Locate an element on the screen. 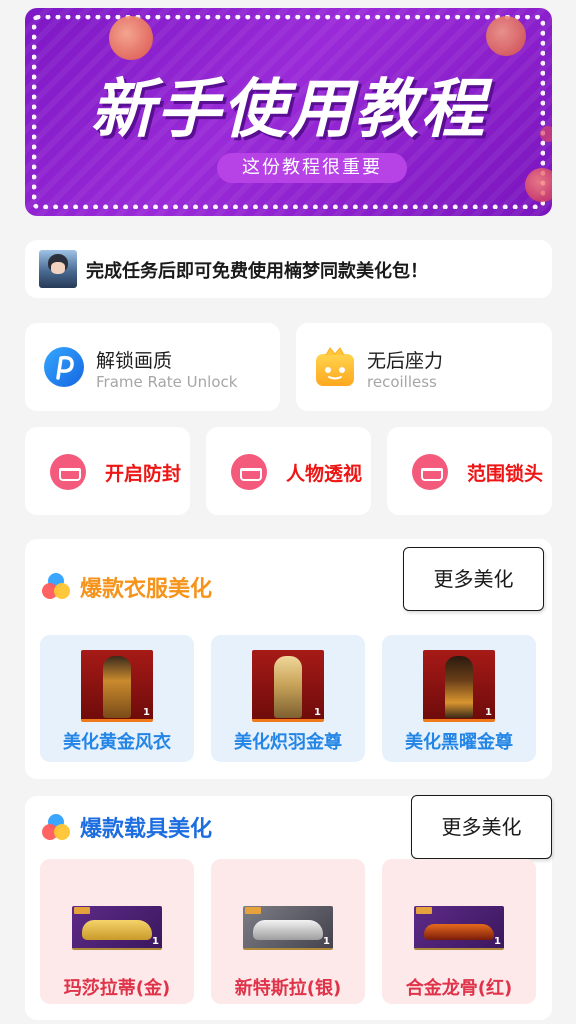 The width and height of the screenshot is (576, 1024). vehicle-item: 1 合金龙骨(红) is located at coordinates (459, 931).